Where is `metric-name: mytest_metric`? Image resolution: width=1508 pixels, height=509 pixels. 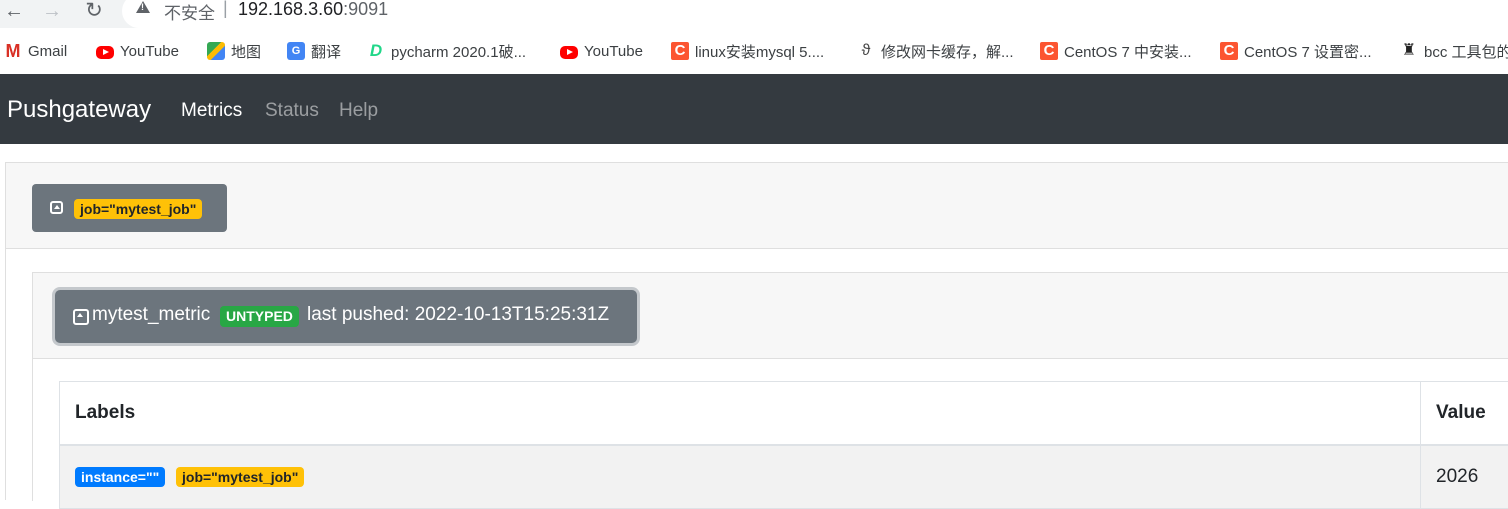 metric-name: mytest_metric is located at coordinates (151, 315).